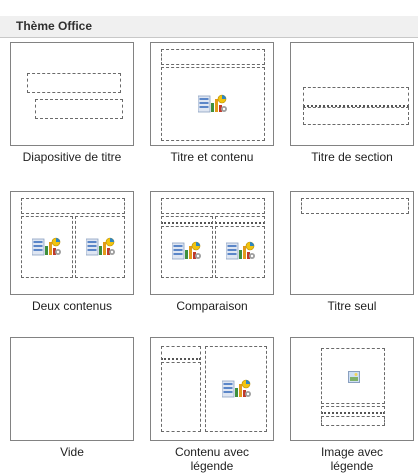  I want to click on theme-title: Thème Office, so click(54, 26).